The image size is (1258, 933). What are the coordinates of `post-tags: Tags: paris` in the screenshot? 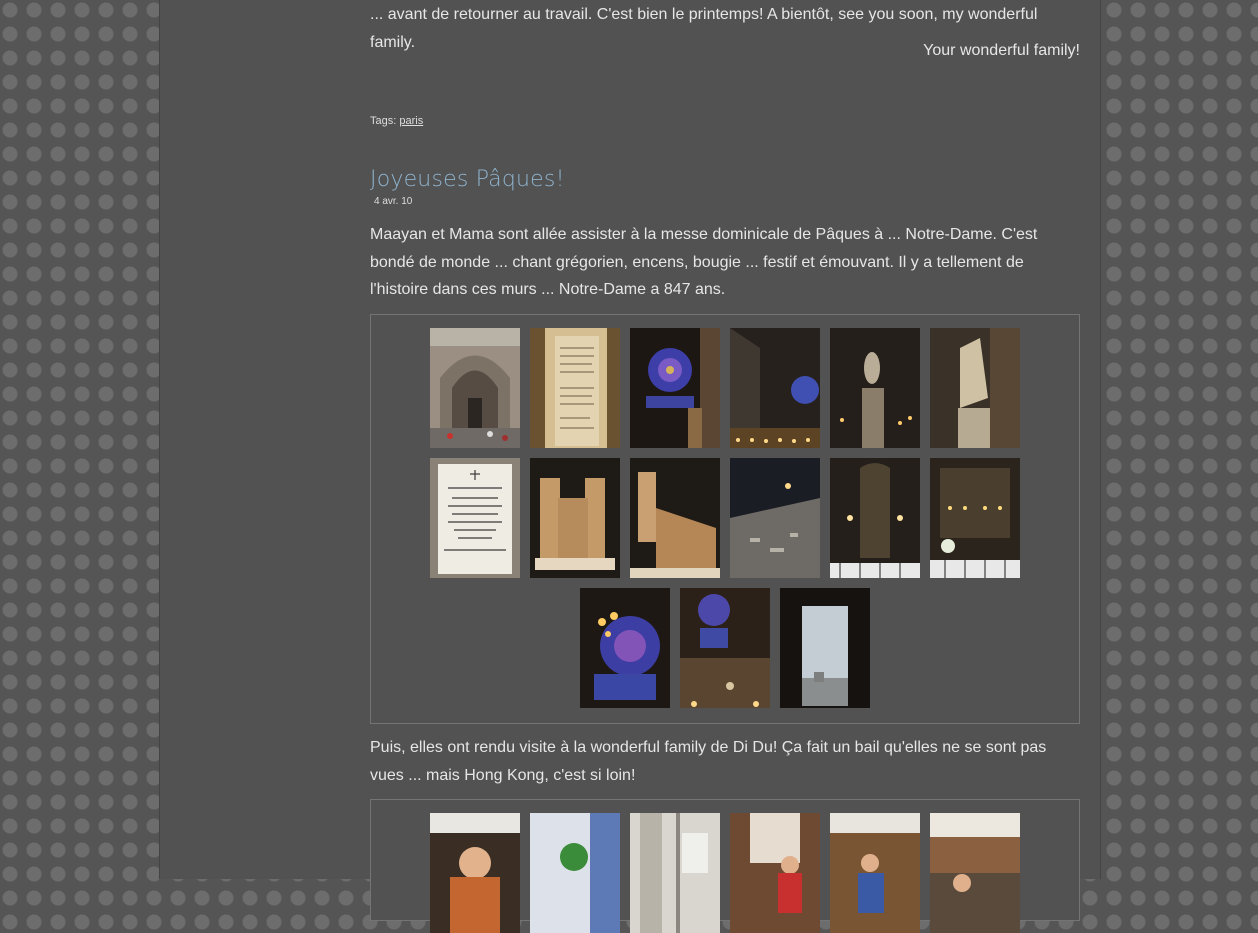 It's located at (396, 121).